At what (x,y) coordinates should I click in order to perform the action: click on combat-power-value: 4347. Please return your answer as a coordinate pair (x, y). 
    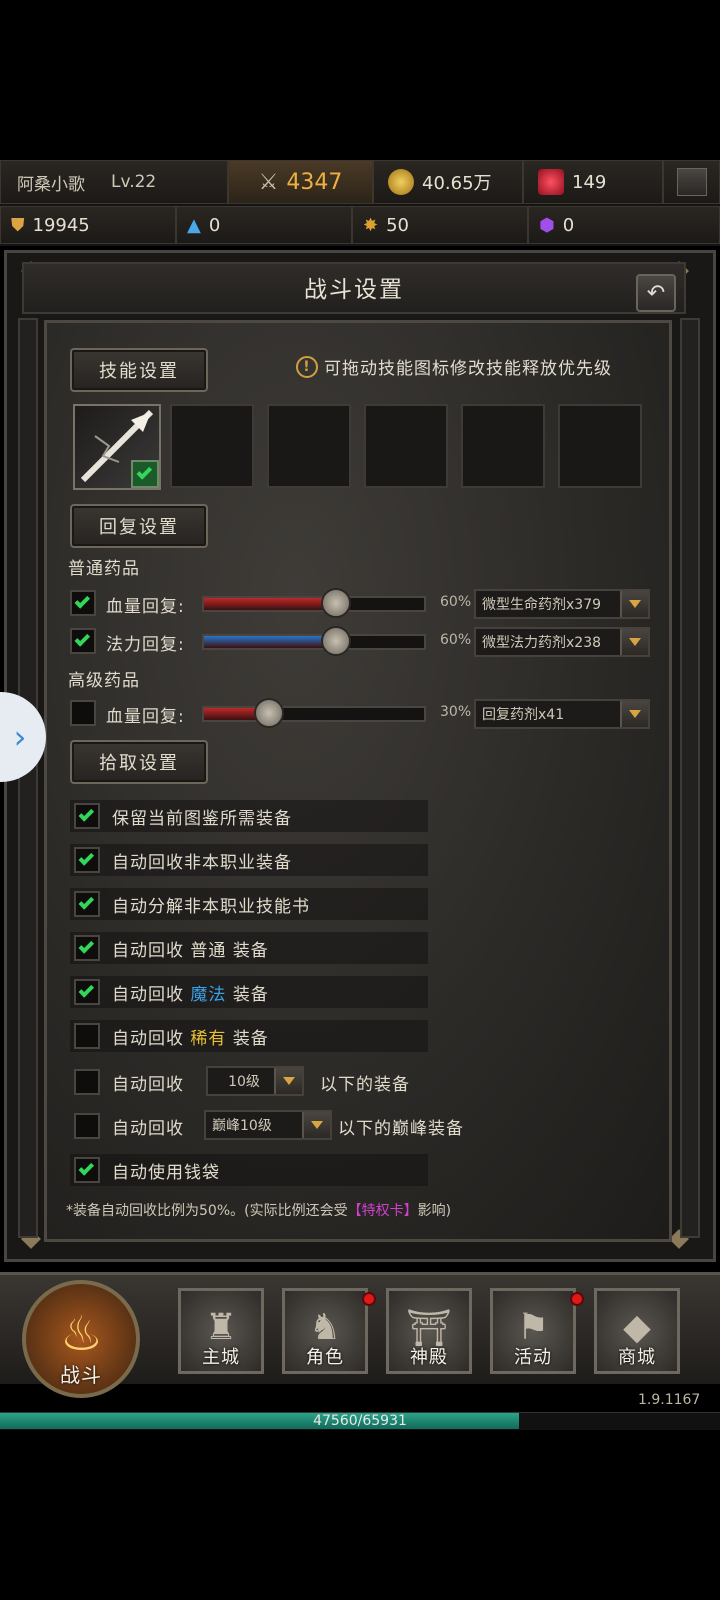
    Looking at the image, I should click on (314, 182).